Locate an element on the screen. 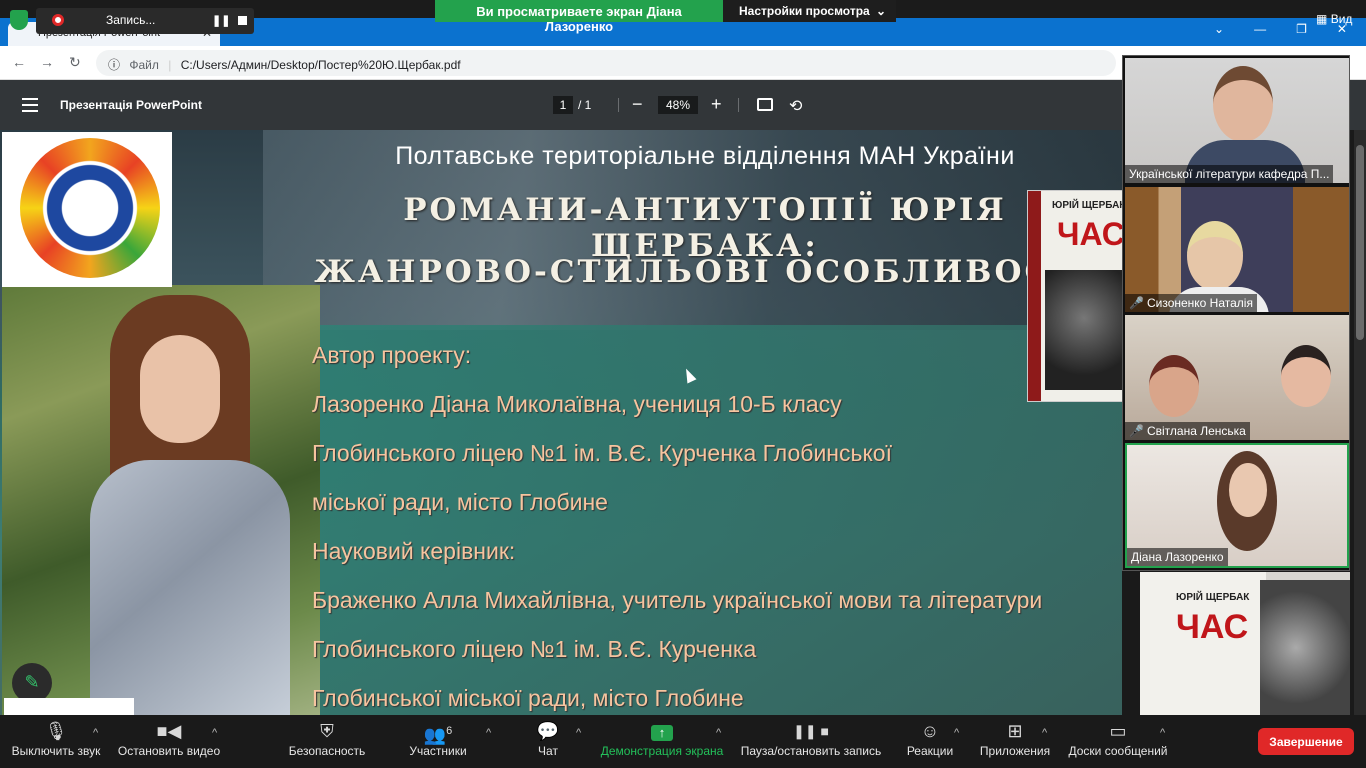  pause-stop-icon: ❚❚ ■ is located at coordinates (811, 731).